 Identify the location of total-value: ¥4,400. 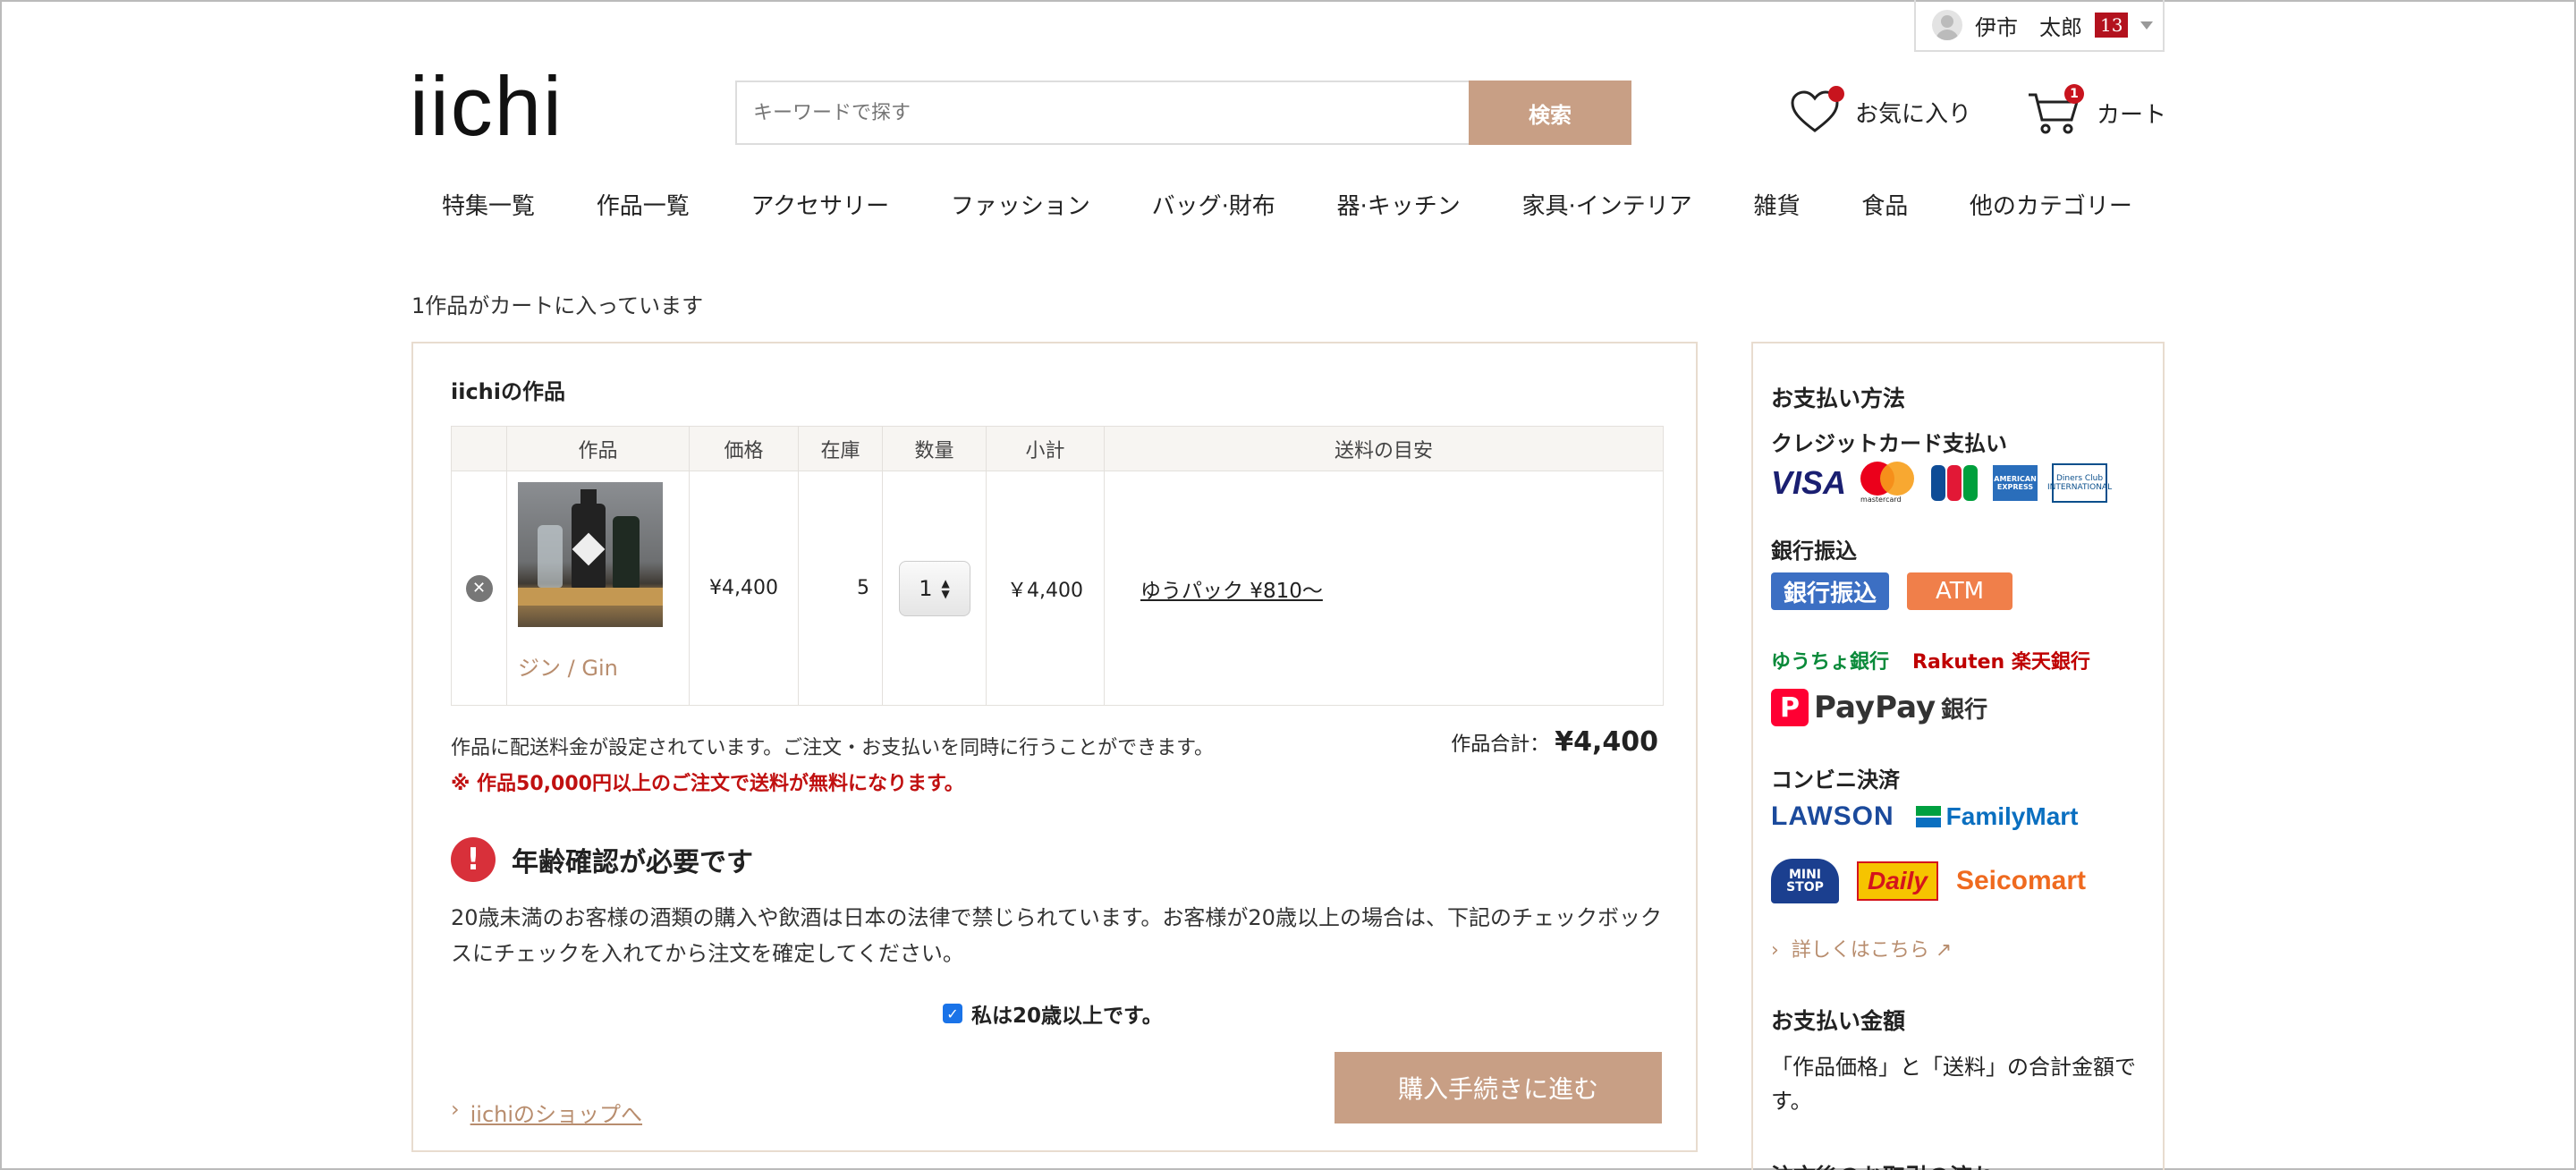
(1606, 742).